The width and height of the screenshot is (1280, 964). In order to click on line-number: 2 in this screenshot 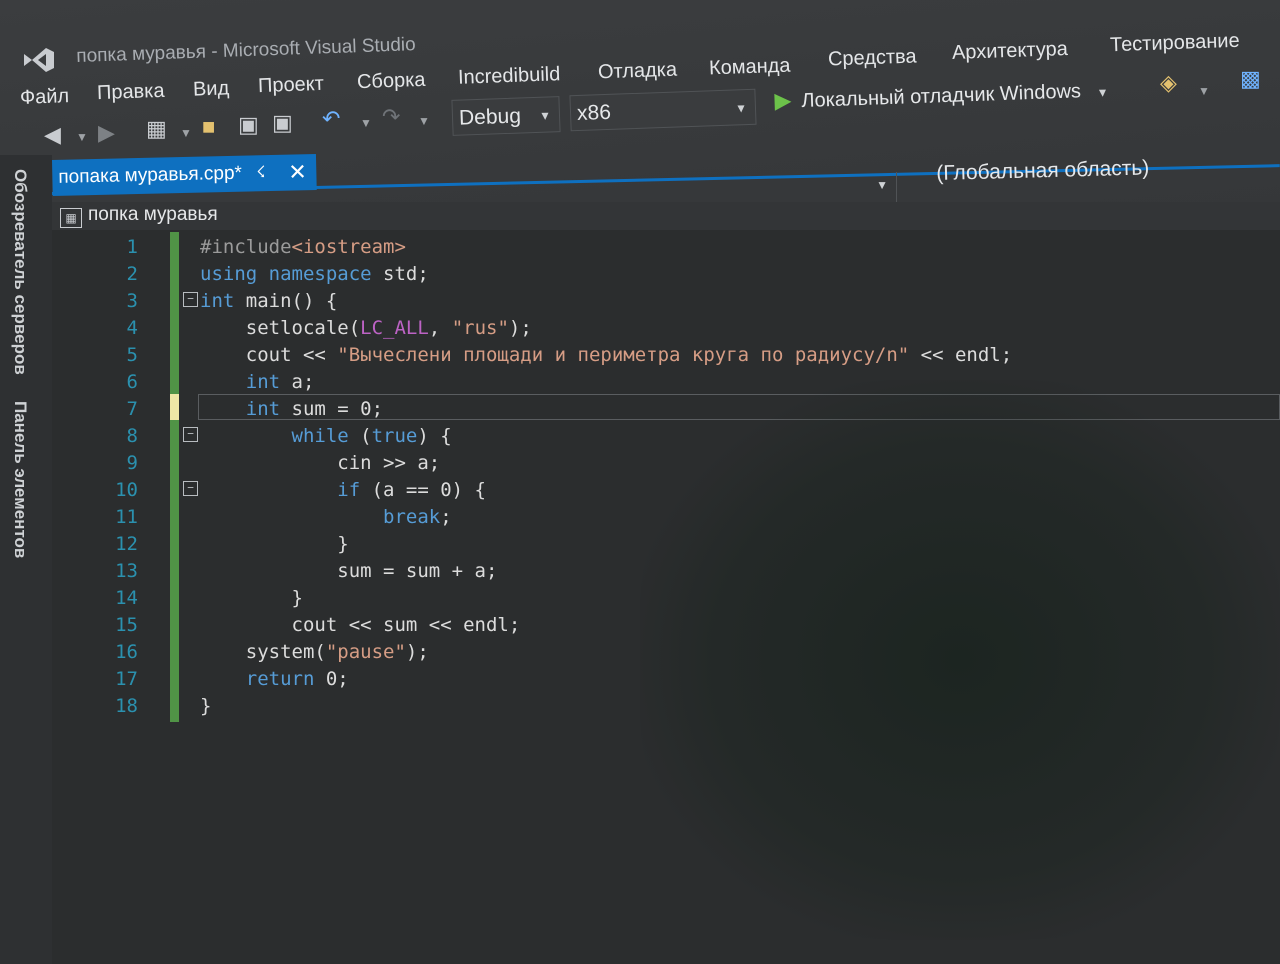, I will do `click(132, 274)`.